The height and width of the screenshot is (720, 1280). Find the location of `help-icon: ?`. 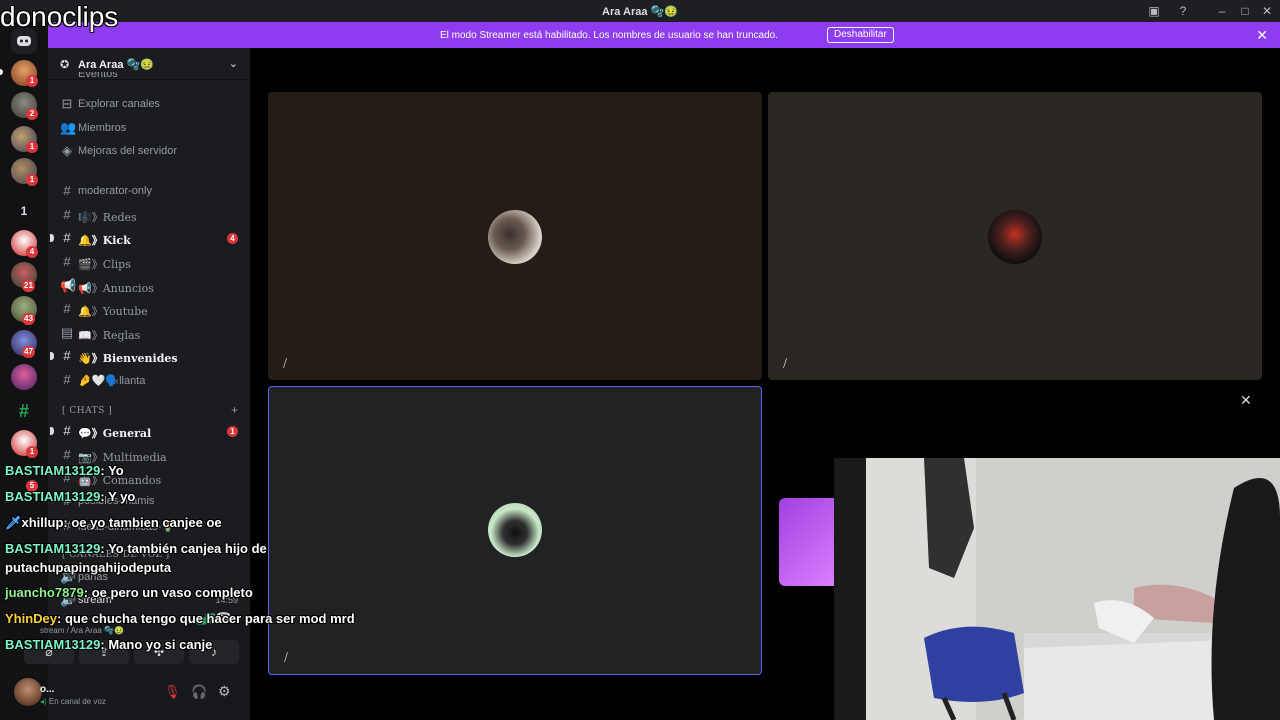

help-icon: ? is located at coordinates (1183, 11).